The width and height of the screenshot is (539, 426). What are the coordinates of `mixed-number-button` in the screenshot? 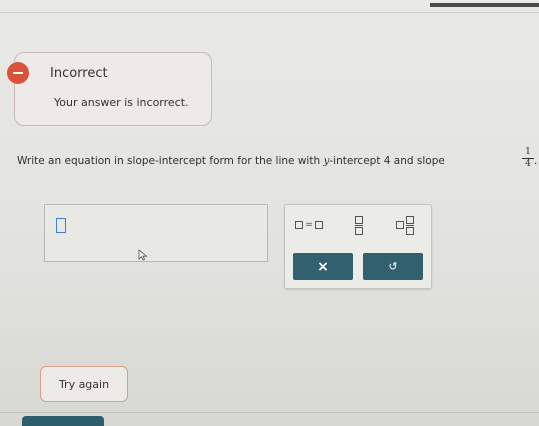 It's located at (405, 225).